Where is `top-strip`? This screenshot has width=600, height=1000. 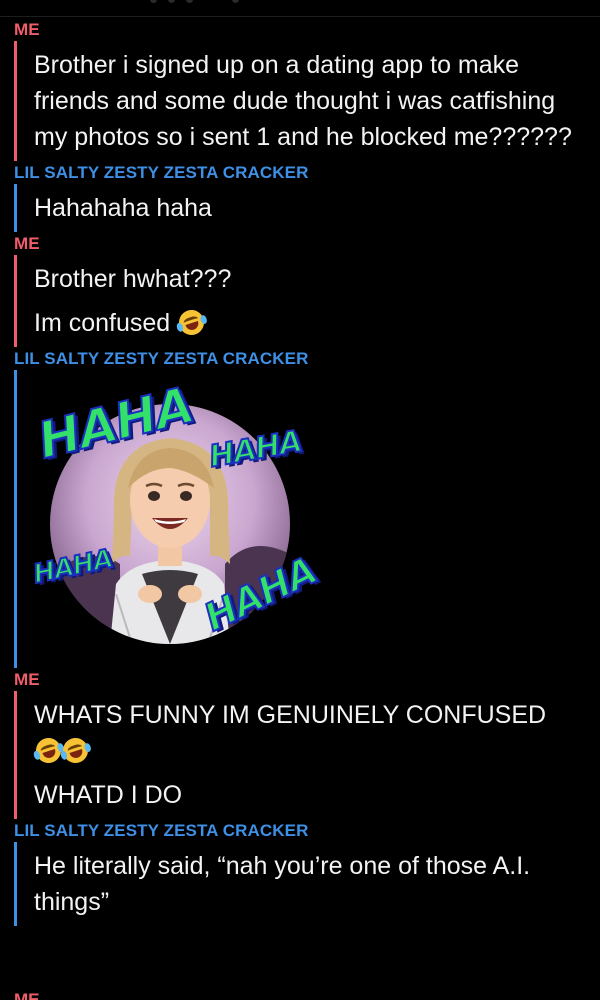
top-strip is located at coordinates (300, 8).